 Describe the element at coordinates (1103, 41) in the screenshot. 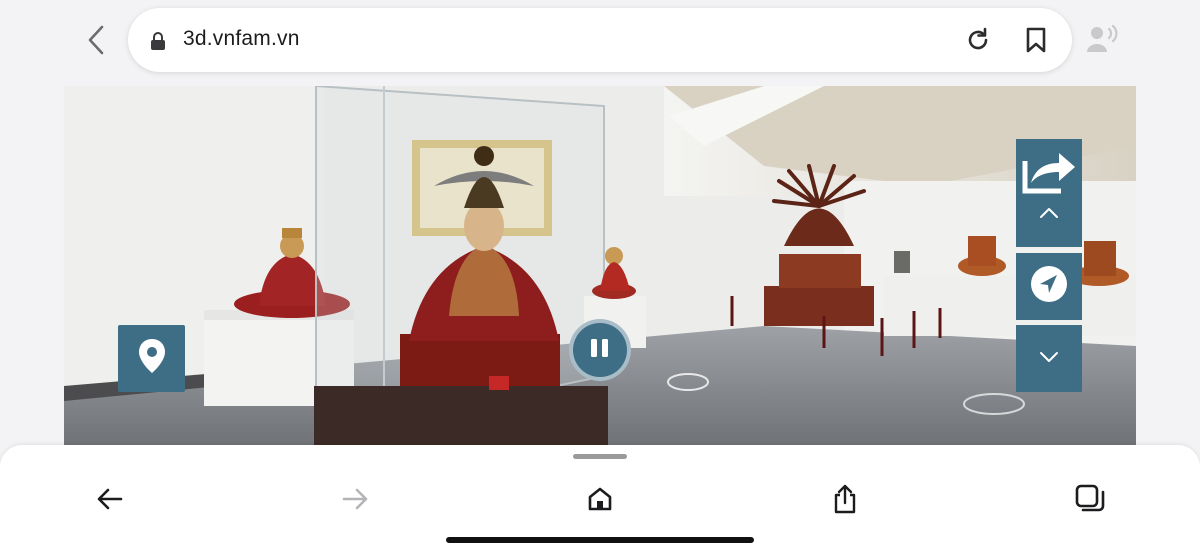

I see `voice-icon` at that location.